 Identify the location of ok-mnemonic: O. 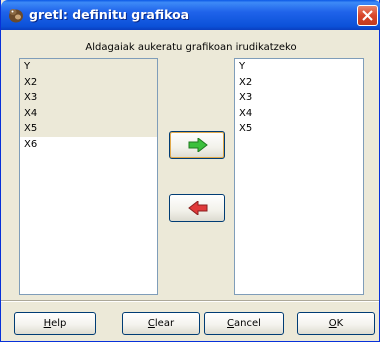
(332, 323).